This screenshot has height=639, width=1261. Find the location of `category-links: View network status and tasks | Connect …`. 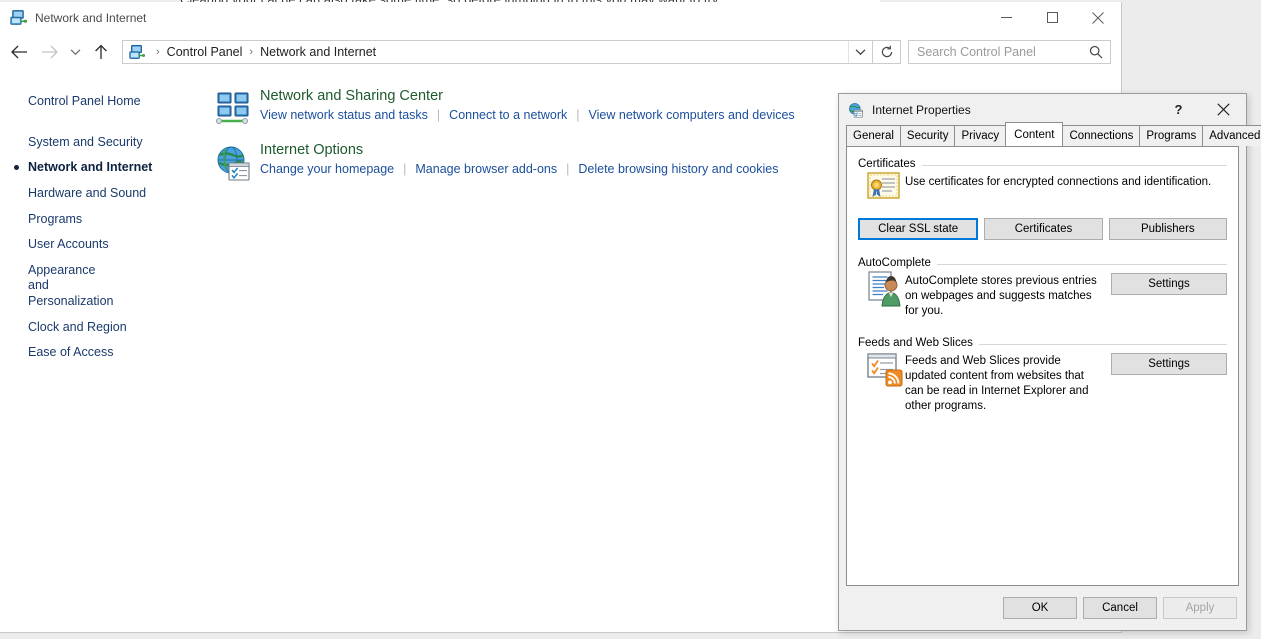

category-links: View network status and tasks | Connect … is located at coordinates (527, 115).